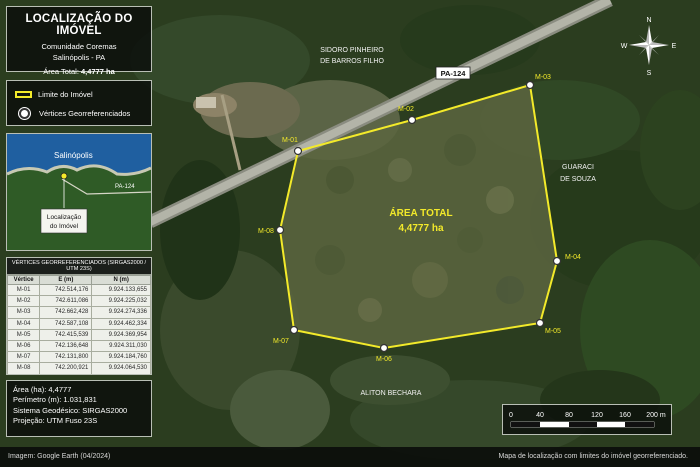 This screenshot has width=700, height=467. Describe the element at coordinates (24, 301) in the screenshot. I see `cell-vertex: M-02` at that location.